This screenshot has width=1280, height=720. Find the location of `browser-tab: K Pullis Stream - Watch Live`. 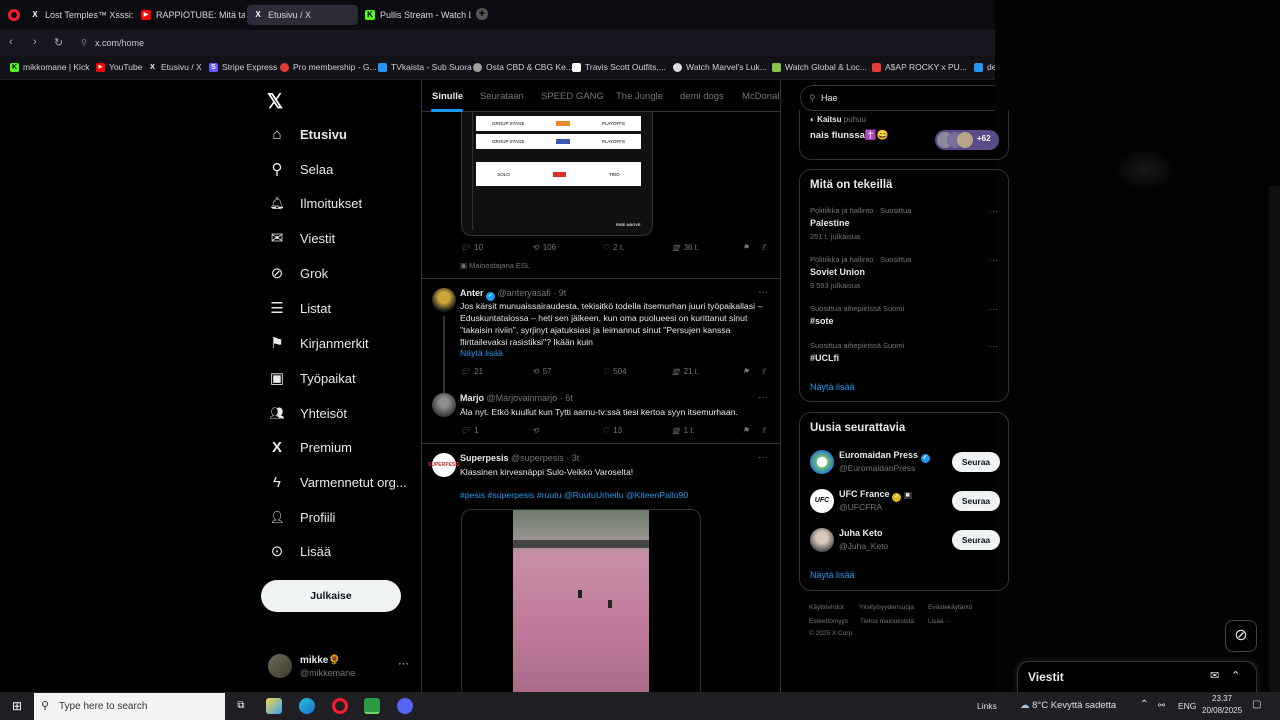

browser-tab: K Pullis Stream - Watch Live is located at coordinates (415, 15).